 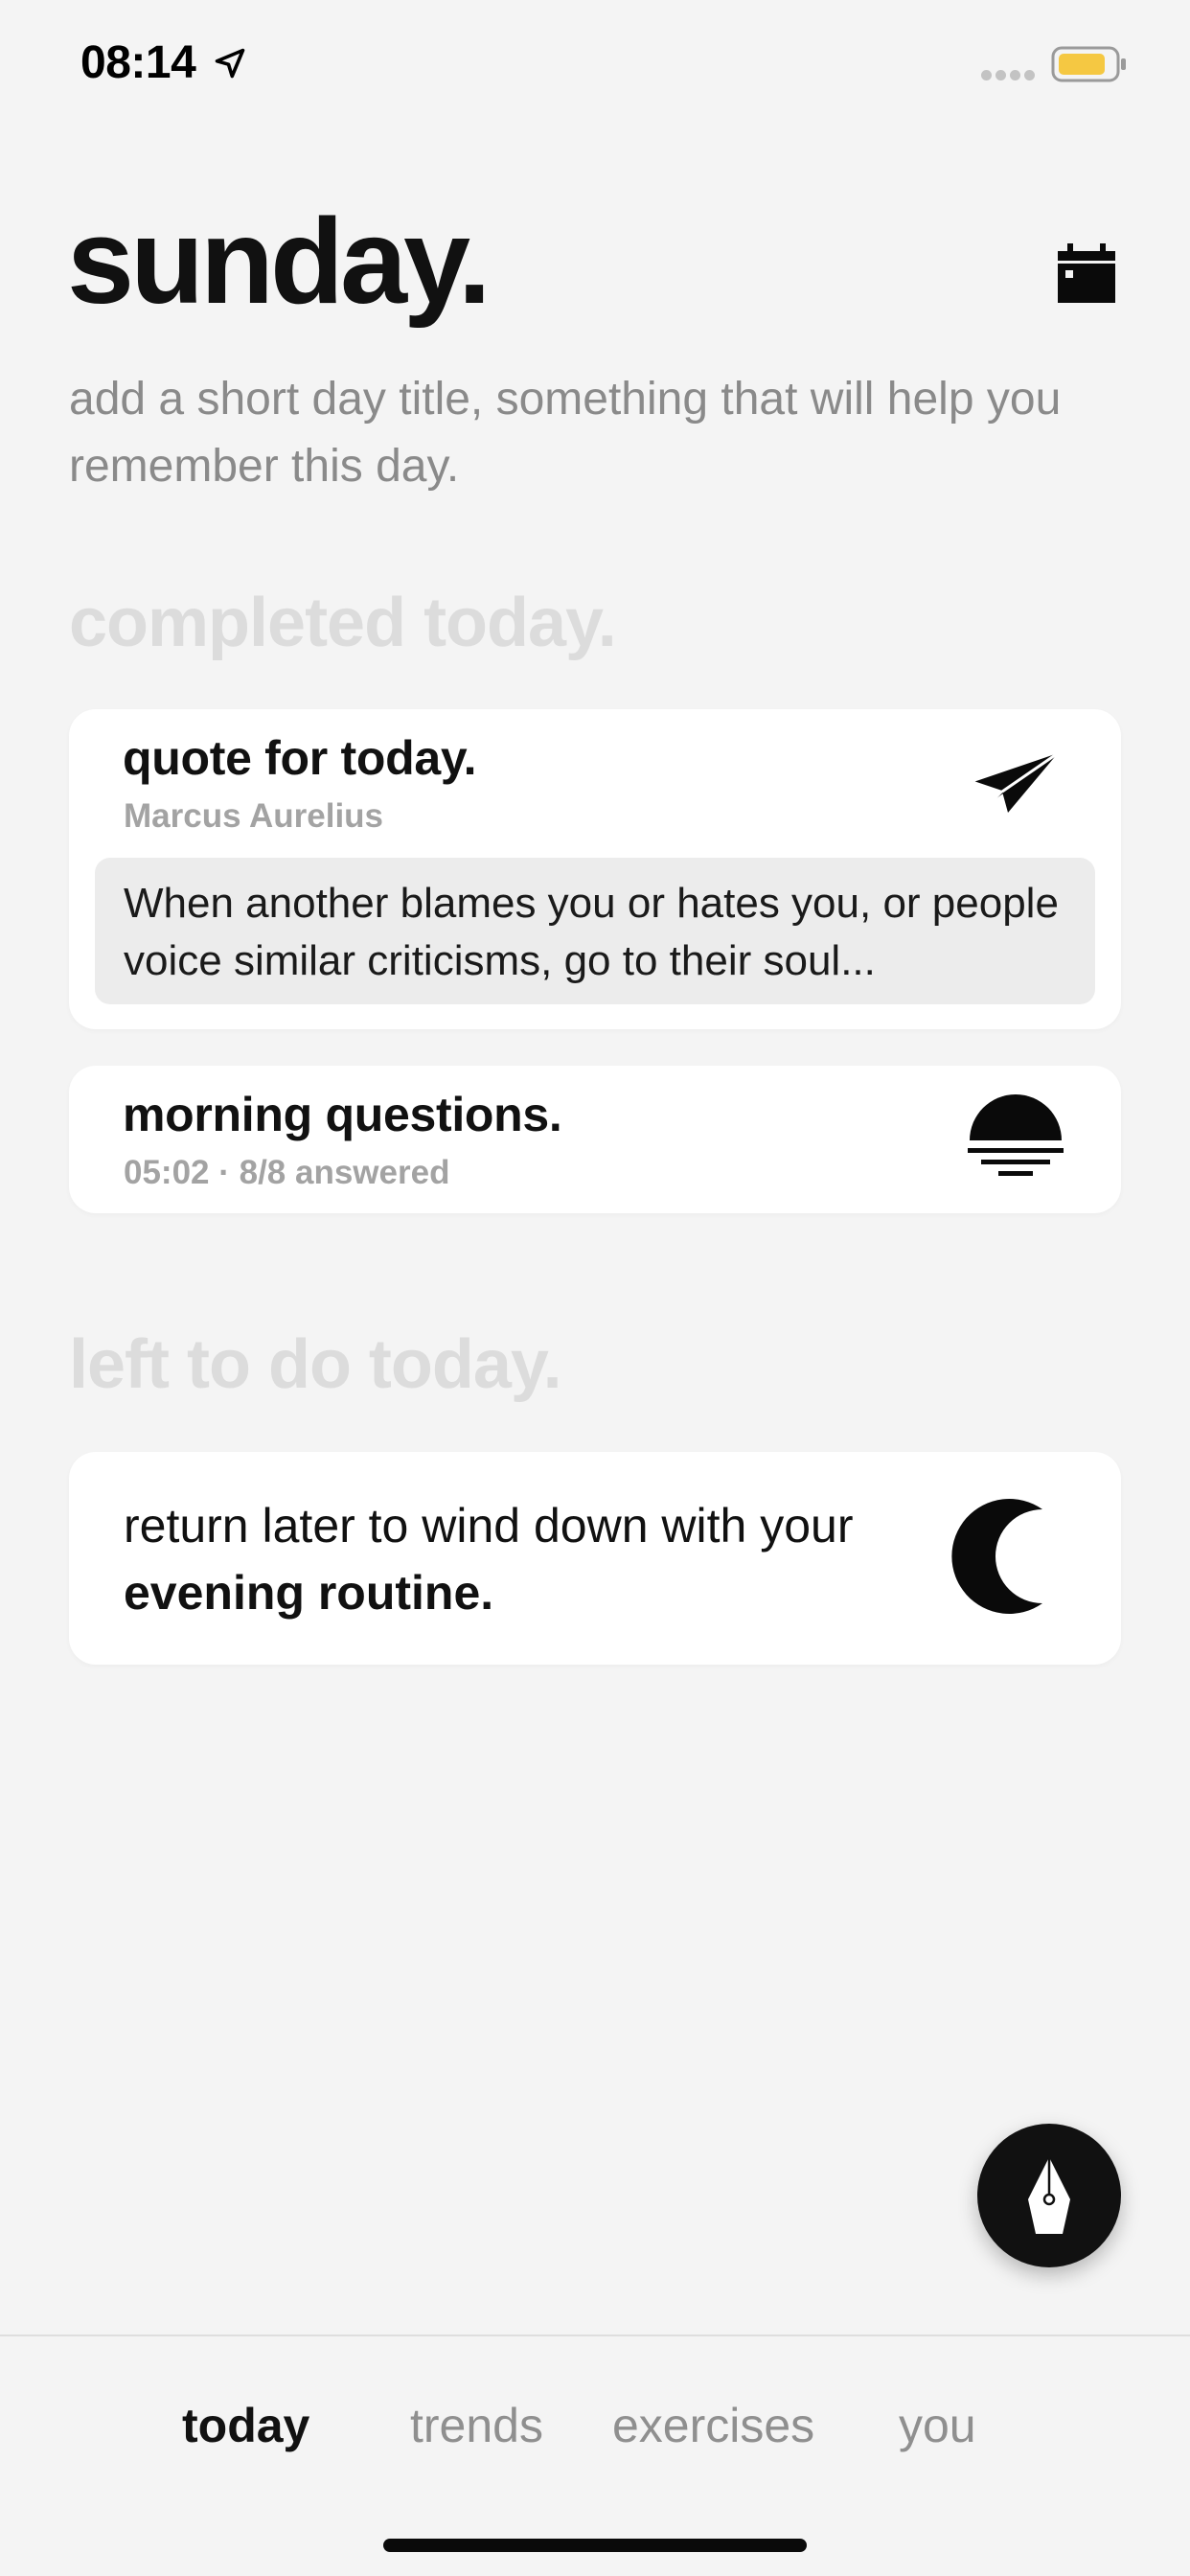 What do you see at coordinates (595, 64) in the screenshot?
I see `status-bar: 08:14` at bounding box center [595, 64].